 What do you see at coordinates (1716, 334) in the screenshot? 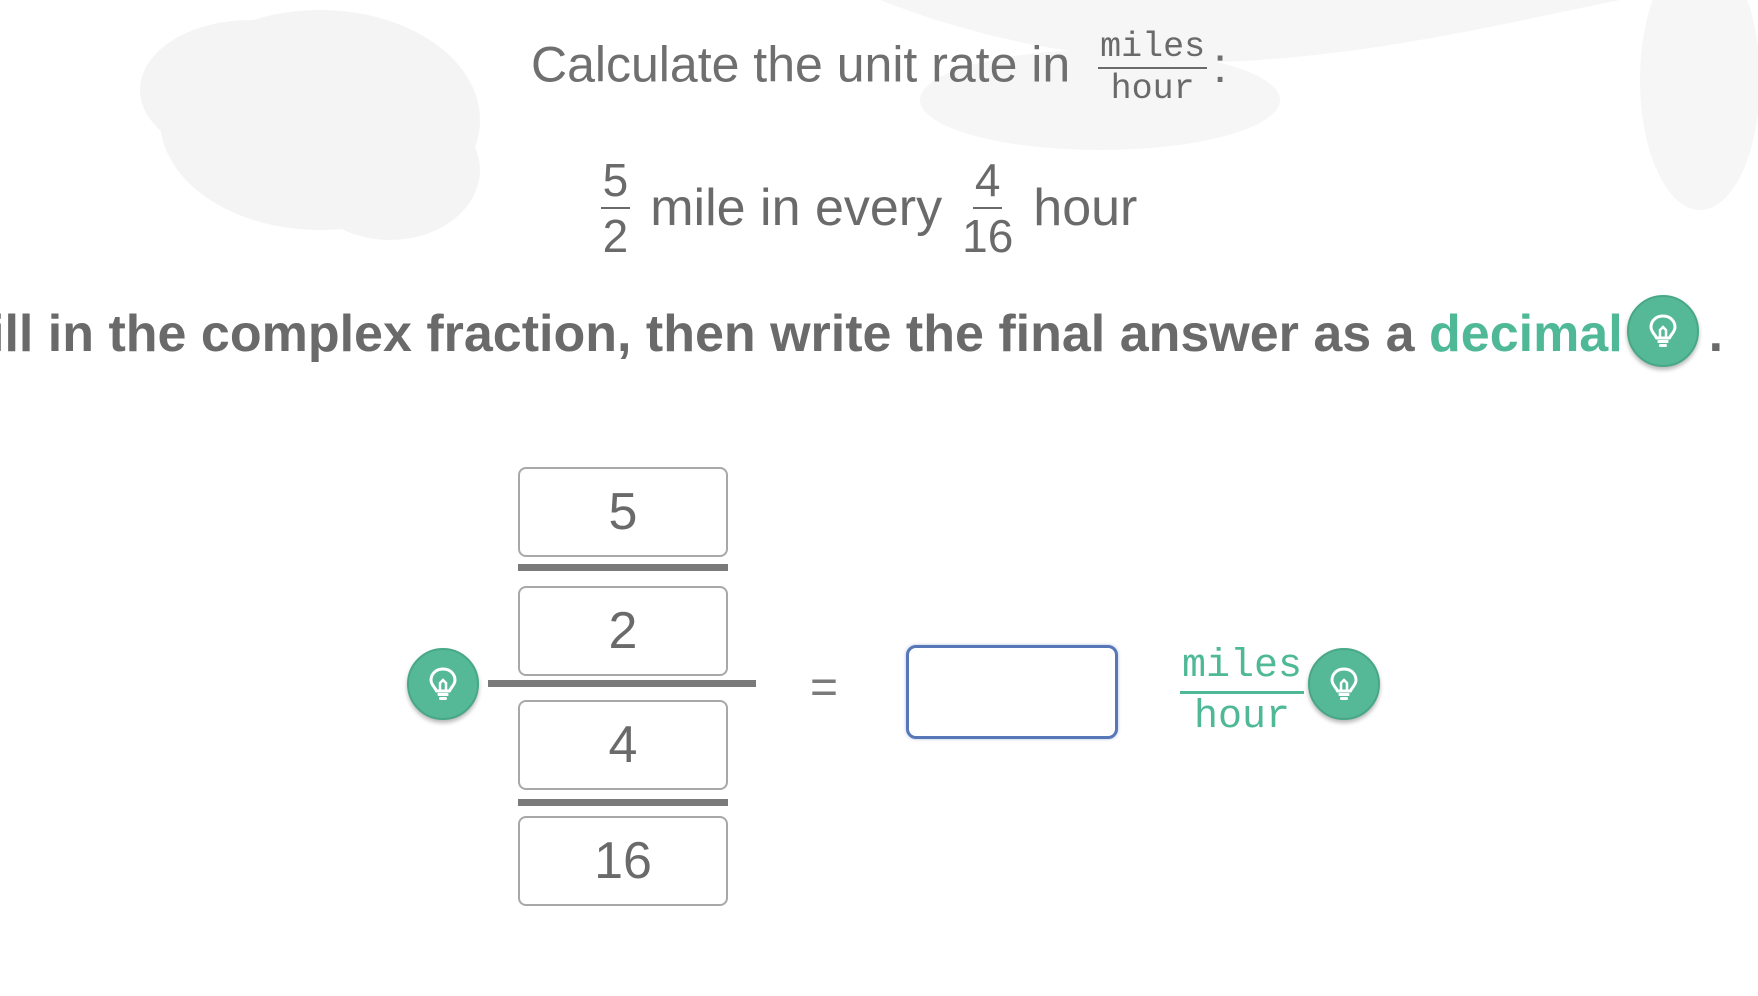
I see `instruction-period: .` at bounding box center [1716, 334].